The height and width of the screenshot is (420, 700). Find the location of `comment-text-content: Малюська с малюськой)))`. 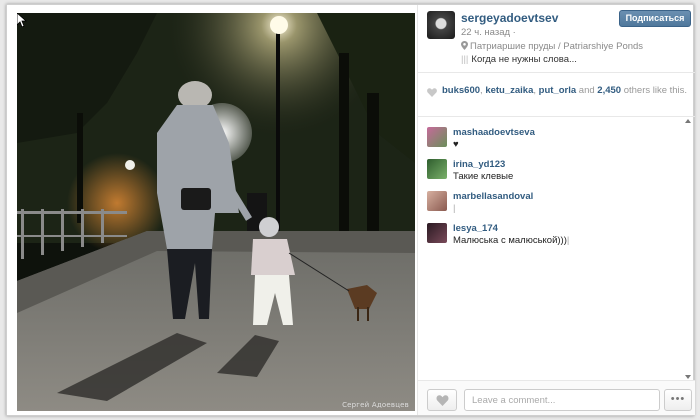

comment-text-content: Малюська с малюськой))) is located at coordinates (510, 240).